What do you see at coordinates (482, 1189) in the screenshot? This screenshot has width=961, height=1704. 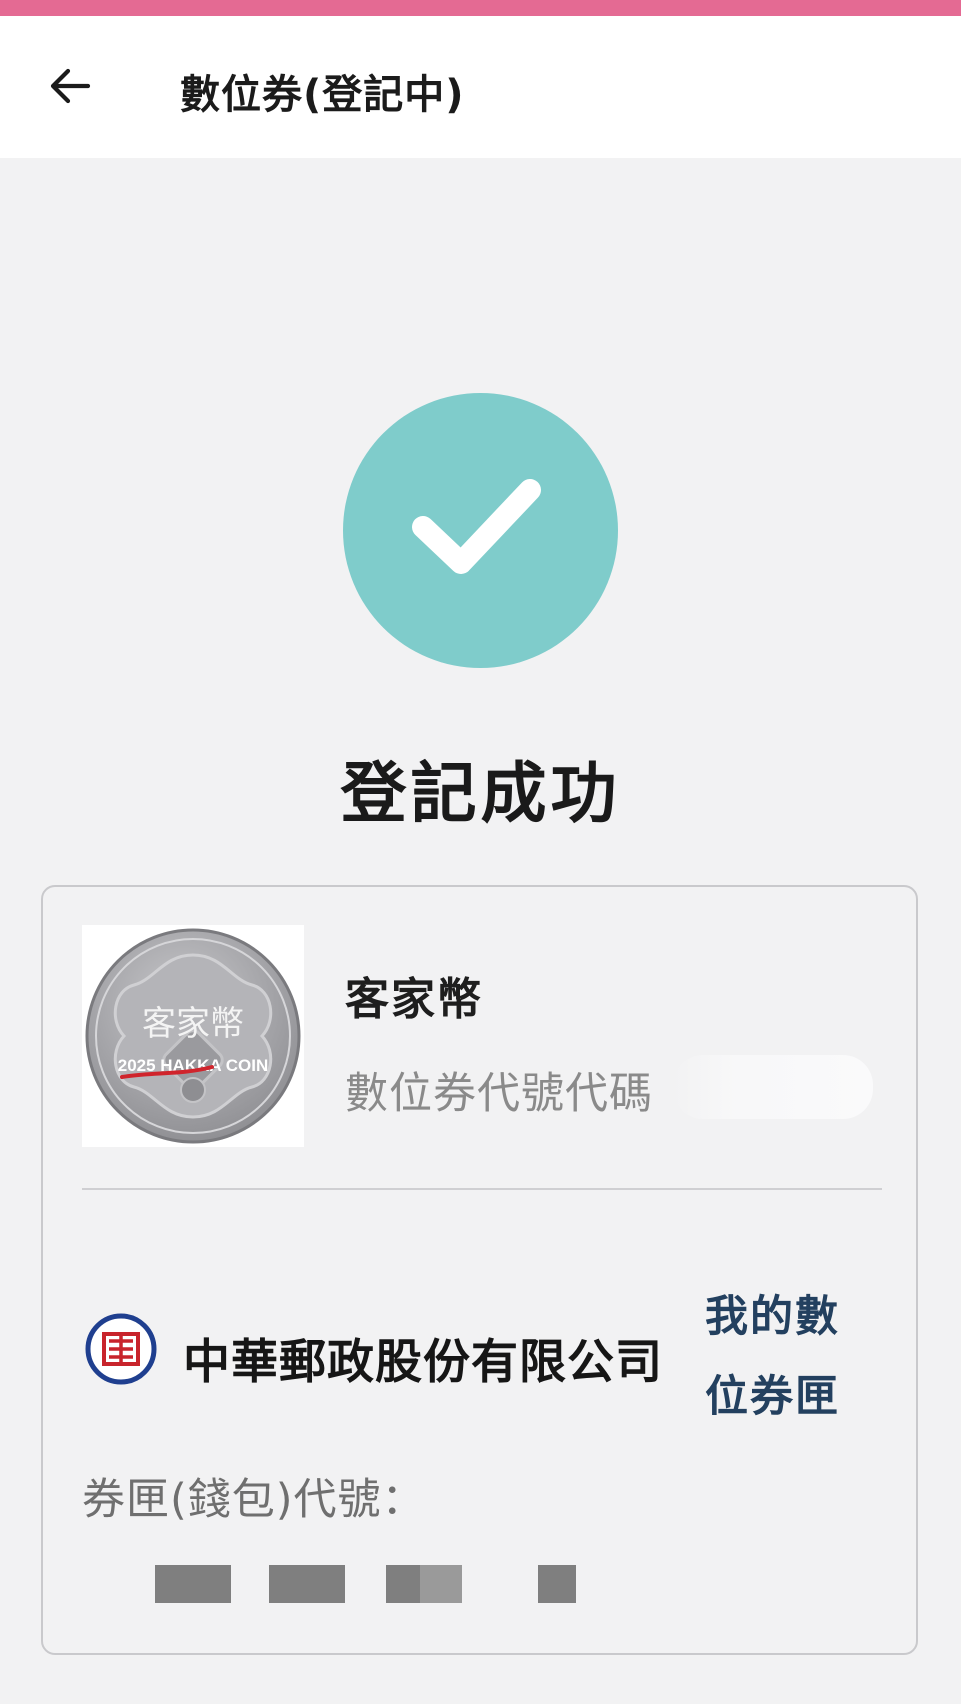 I see `divider` at bounding box center [482, 1189].